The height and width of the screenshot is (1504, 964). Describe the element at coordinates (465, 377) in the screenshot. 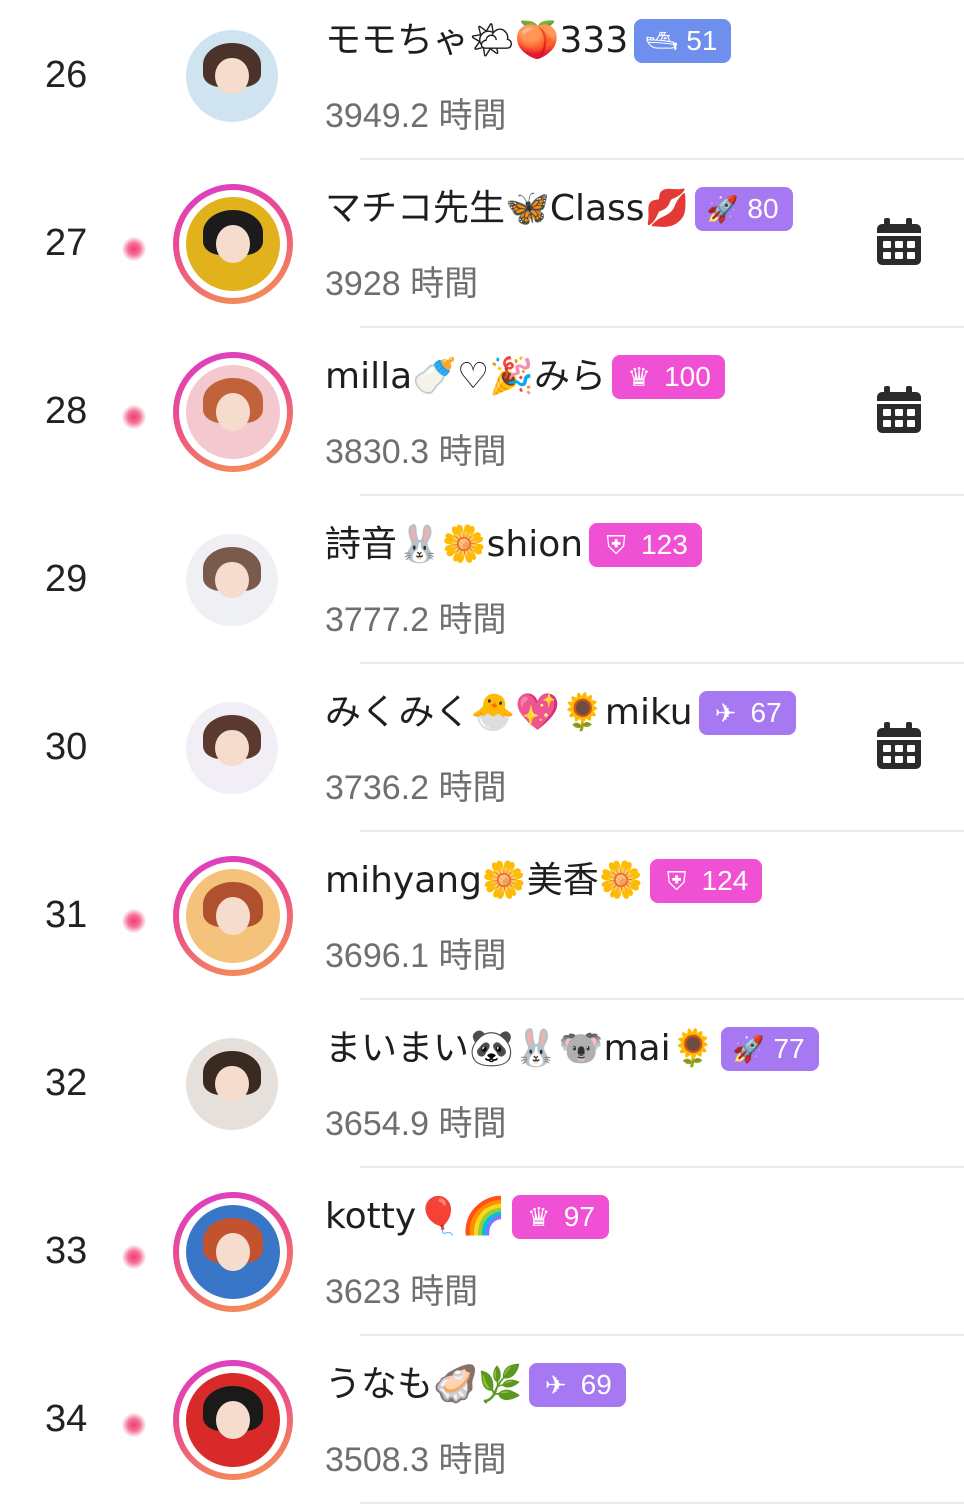

I see `user-name: milla🍼♡🎉みら` at that location.